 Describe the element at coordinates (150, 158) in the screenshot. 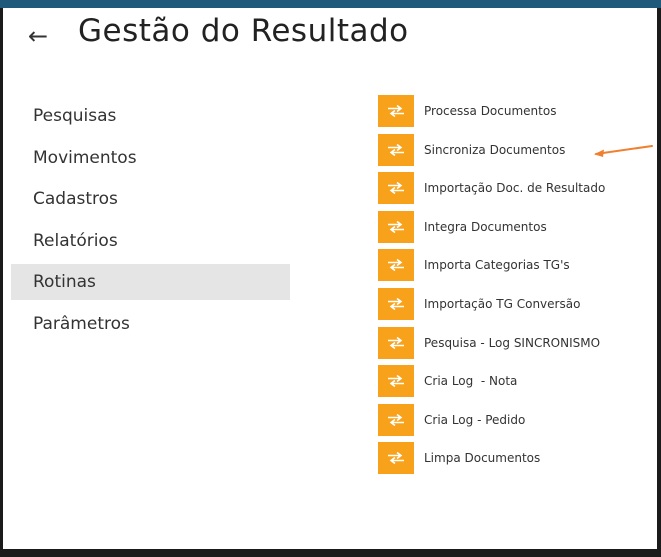

I see `sidebar-item-movimentos: Movimentos` at that location.